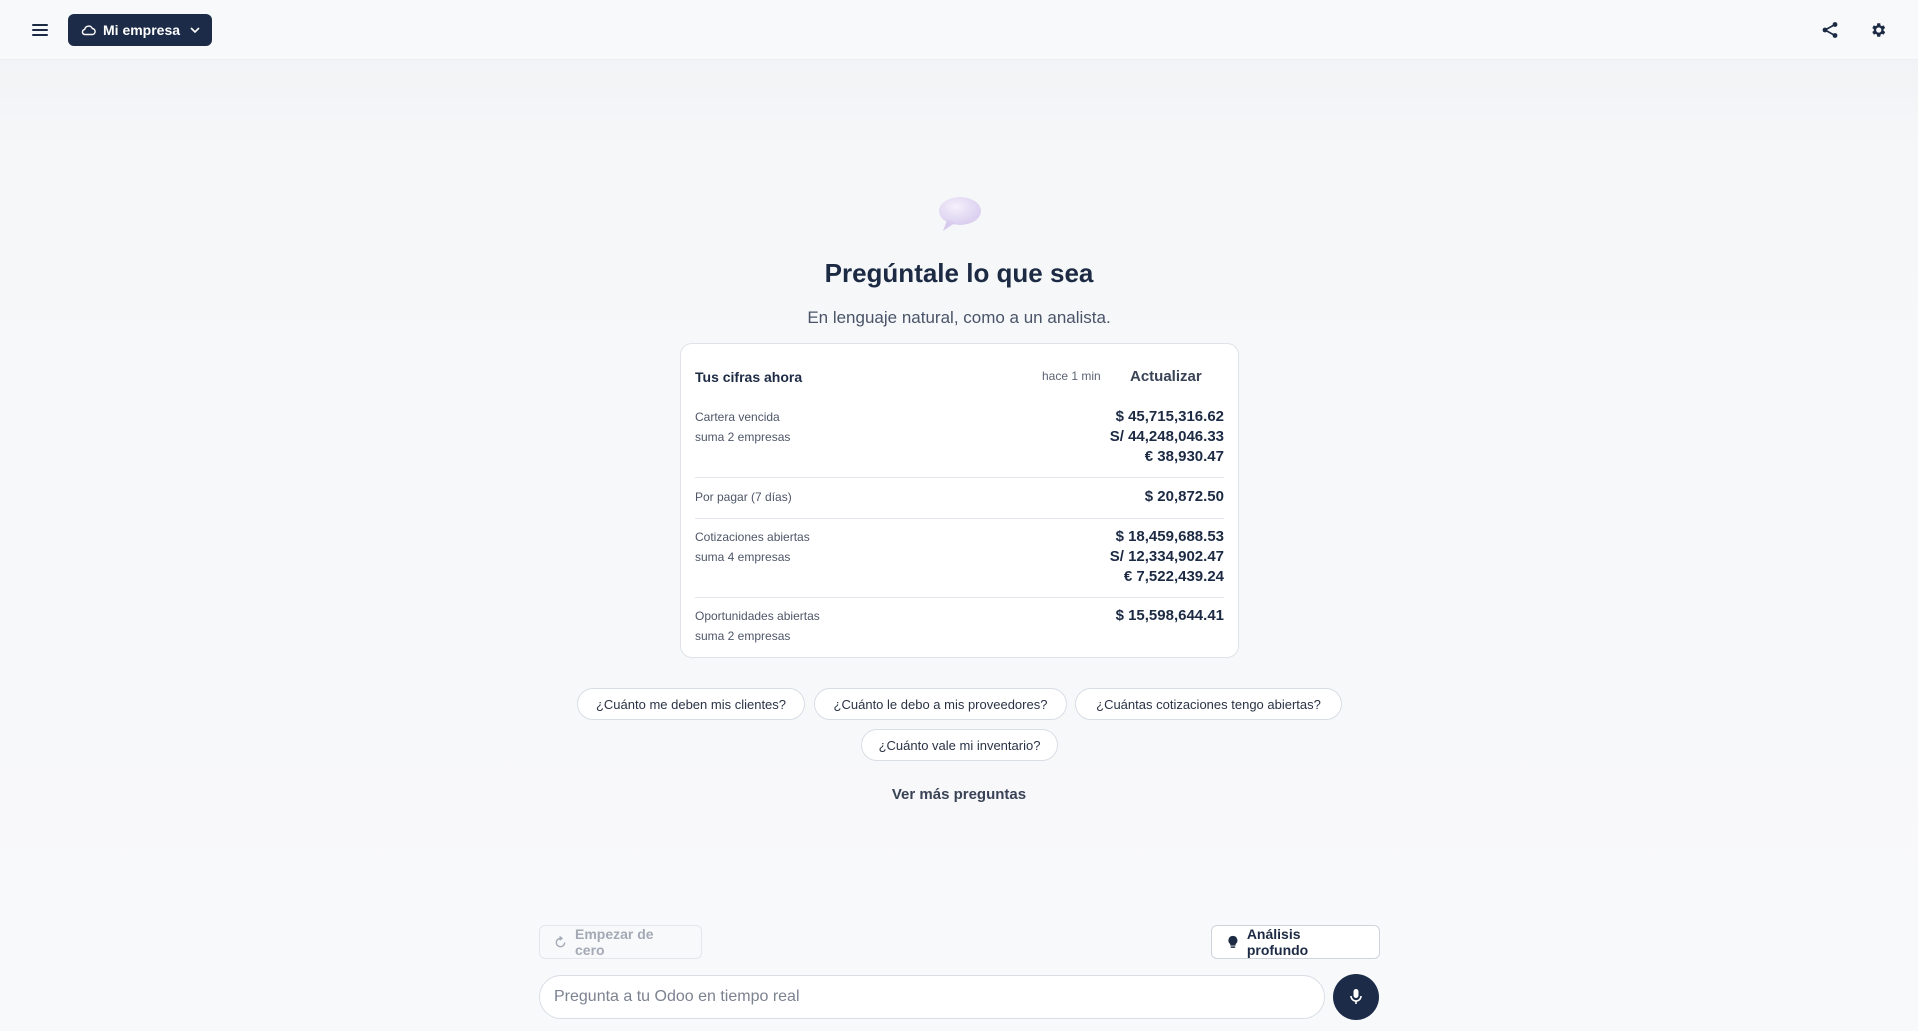  I want to click on metric-values: $ 20,872.50, so click(1184, 497).